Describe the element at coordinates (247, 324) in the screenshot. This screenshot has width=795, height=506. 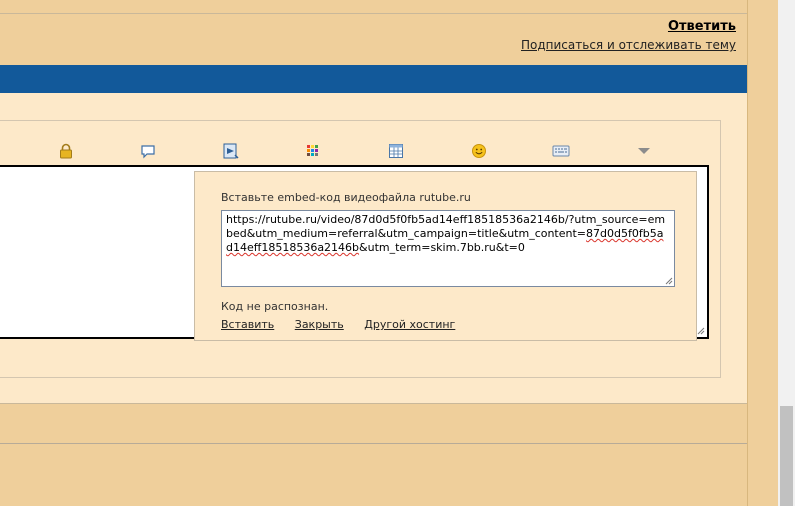
I see `insert-link: Вставить` at that location.